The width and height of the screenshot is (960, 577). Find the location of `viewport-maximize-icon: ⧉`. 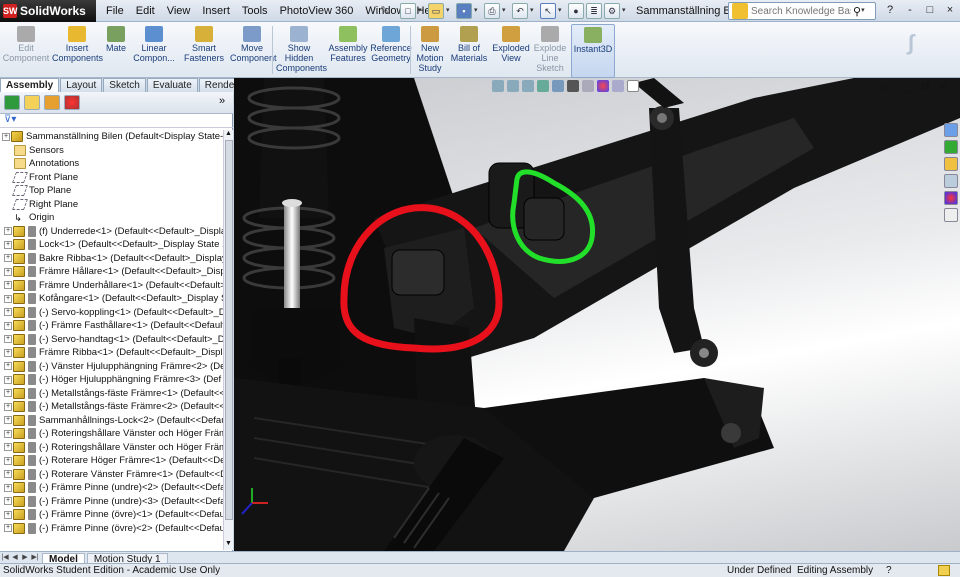

viewport-maximize-icon: ⧉ is located at coordinates (926, 87).